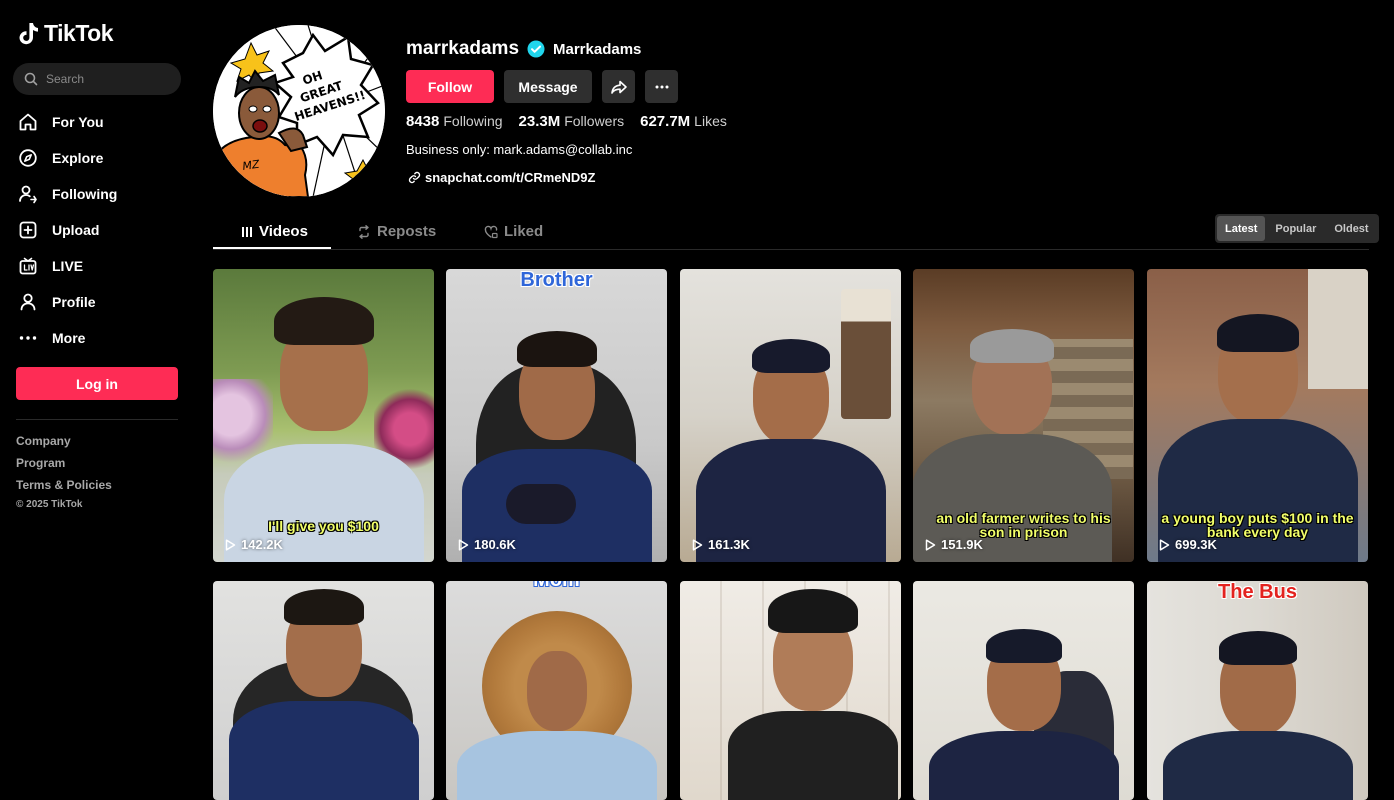 This screenshot has width=1394, height=800. I want to click on tab-label: Reposts, so click(407, 231).